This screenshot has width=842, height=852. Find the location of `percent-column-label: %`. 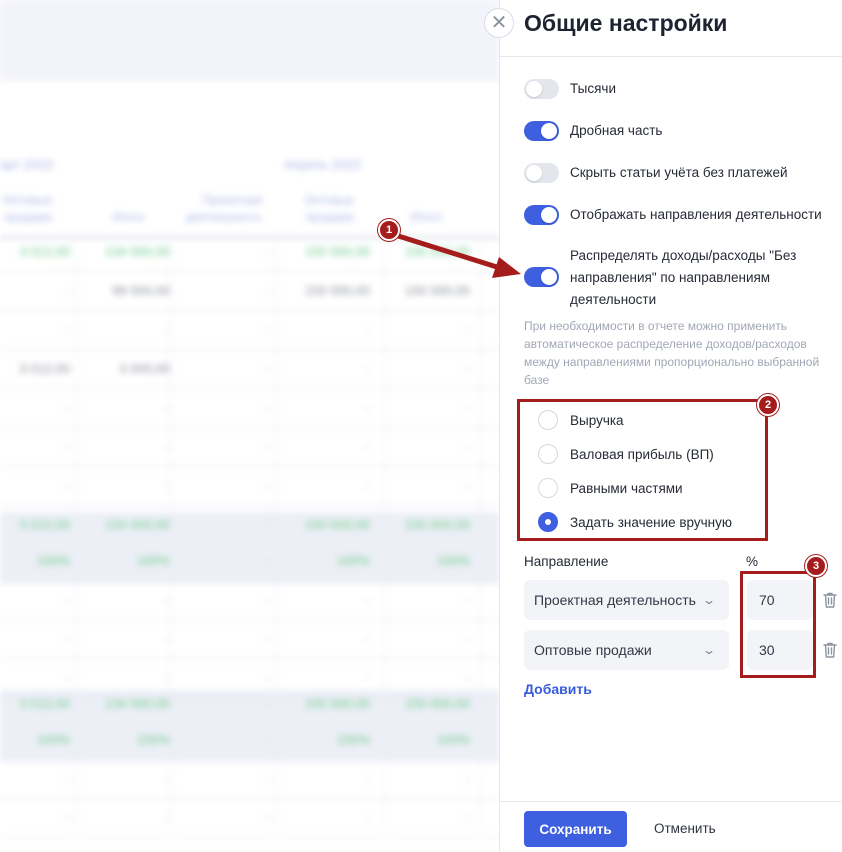

percent-column-label: % is located at coordinates (752, 561).